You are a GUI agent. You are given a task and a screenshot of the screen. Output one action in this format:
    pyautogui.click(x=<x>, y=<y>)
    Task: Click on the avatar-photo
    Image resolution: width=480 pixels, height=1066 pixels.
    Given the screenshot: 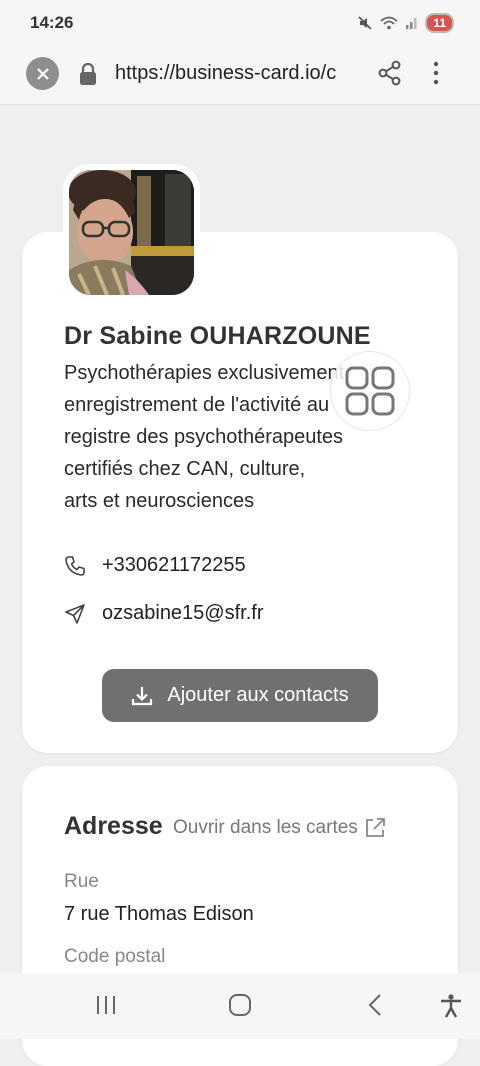 What is the action you would take?
    pyautogui.click(x=131, y=232)
    